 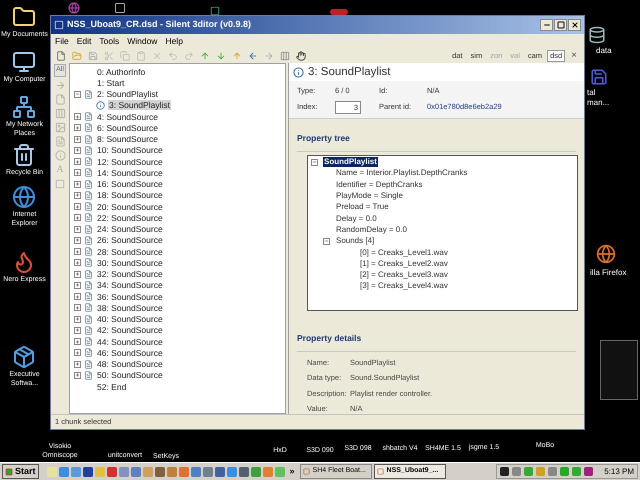 I want to click on tree-item: 42: SoundSource, so click(x=130, y=330).